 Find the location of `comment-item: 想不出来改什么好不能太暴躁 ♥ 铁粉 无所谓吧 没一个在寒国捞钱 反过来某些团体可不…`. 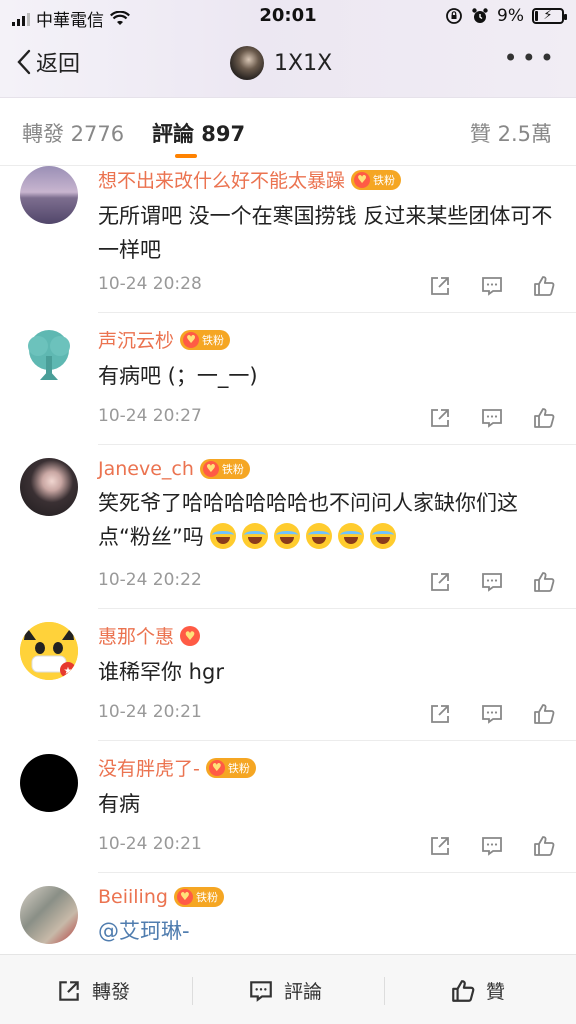

comment-item: 想不出来改什么好不能太暴躁 ♥ 铁粉 无所谓吧 没一个在寒国捞钱 反过来某些团体可不… is located at coordinates (288, 239).